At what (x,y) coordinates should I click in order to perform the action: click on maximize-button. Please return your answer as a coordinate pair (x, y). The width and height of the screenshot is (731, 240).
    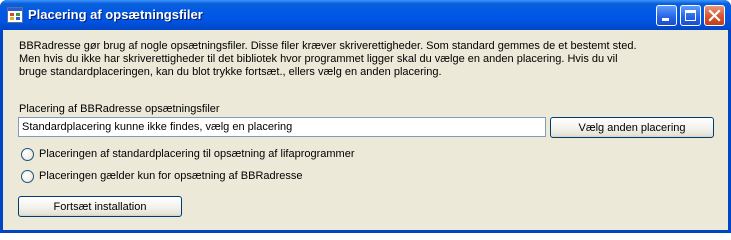
    Looking at the image, I should click on (690, 15).